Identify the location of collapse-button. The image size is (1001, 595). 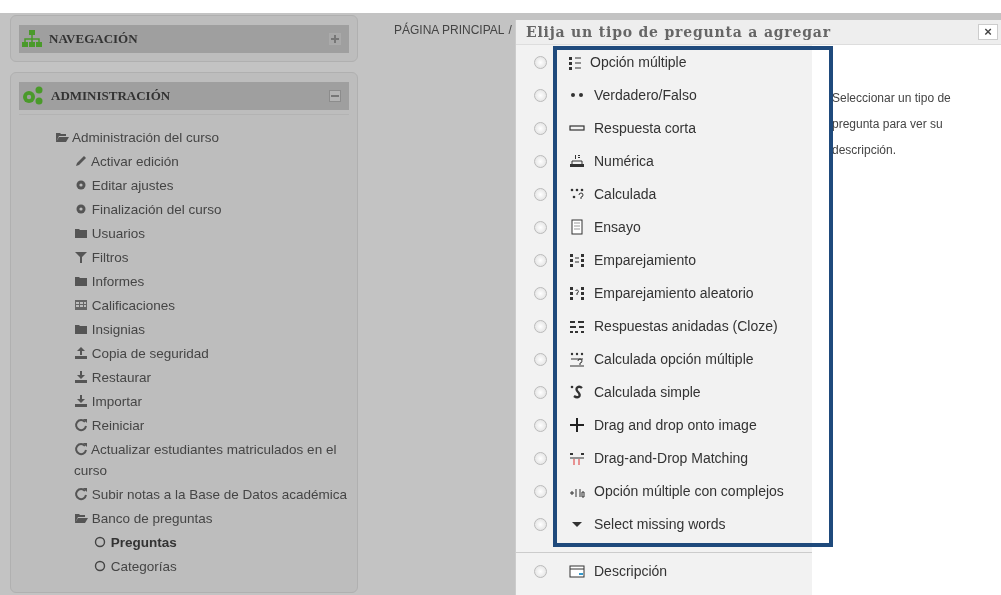
(335, 96).